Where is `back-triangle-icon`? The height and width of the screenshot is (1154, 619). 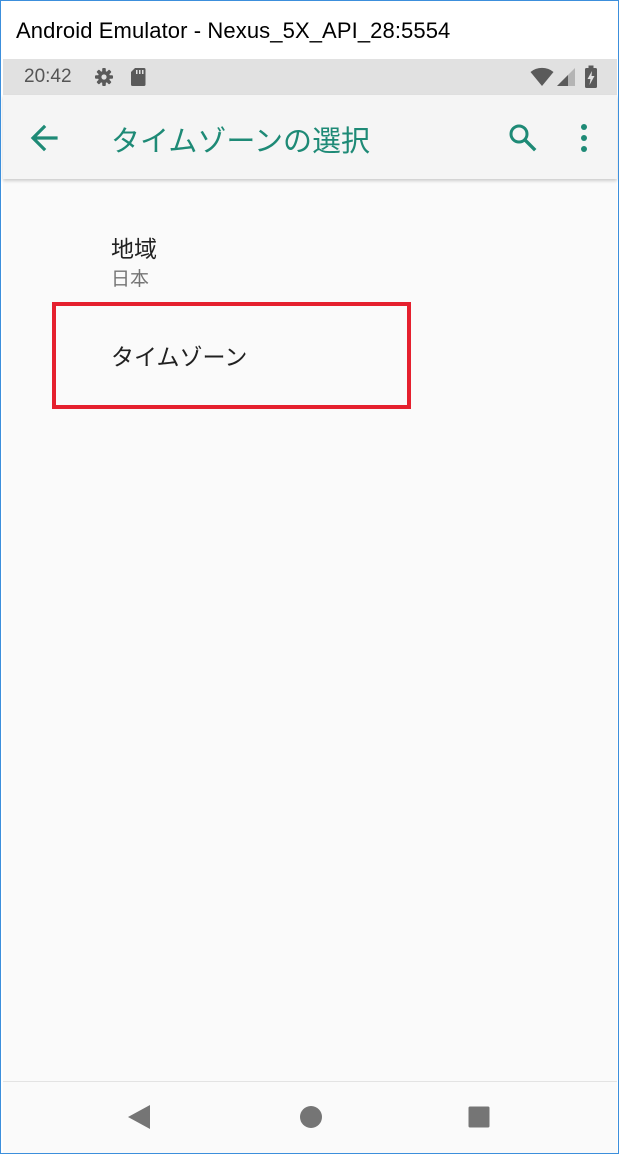
back-triangle-icon is located at coordinates (139, 1117).